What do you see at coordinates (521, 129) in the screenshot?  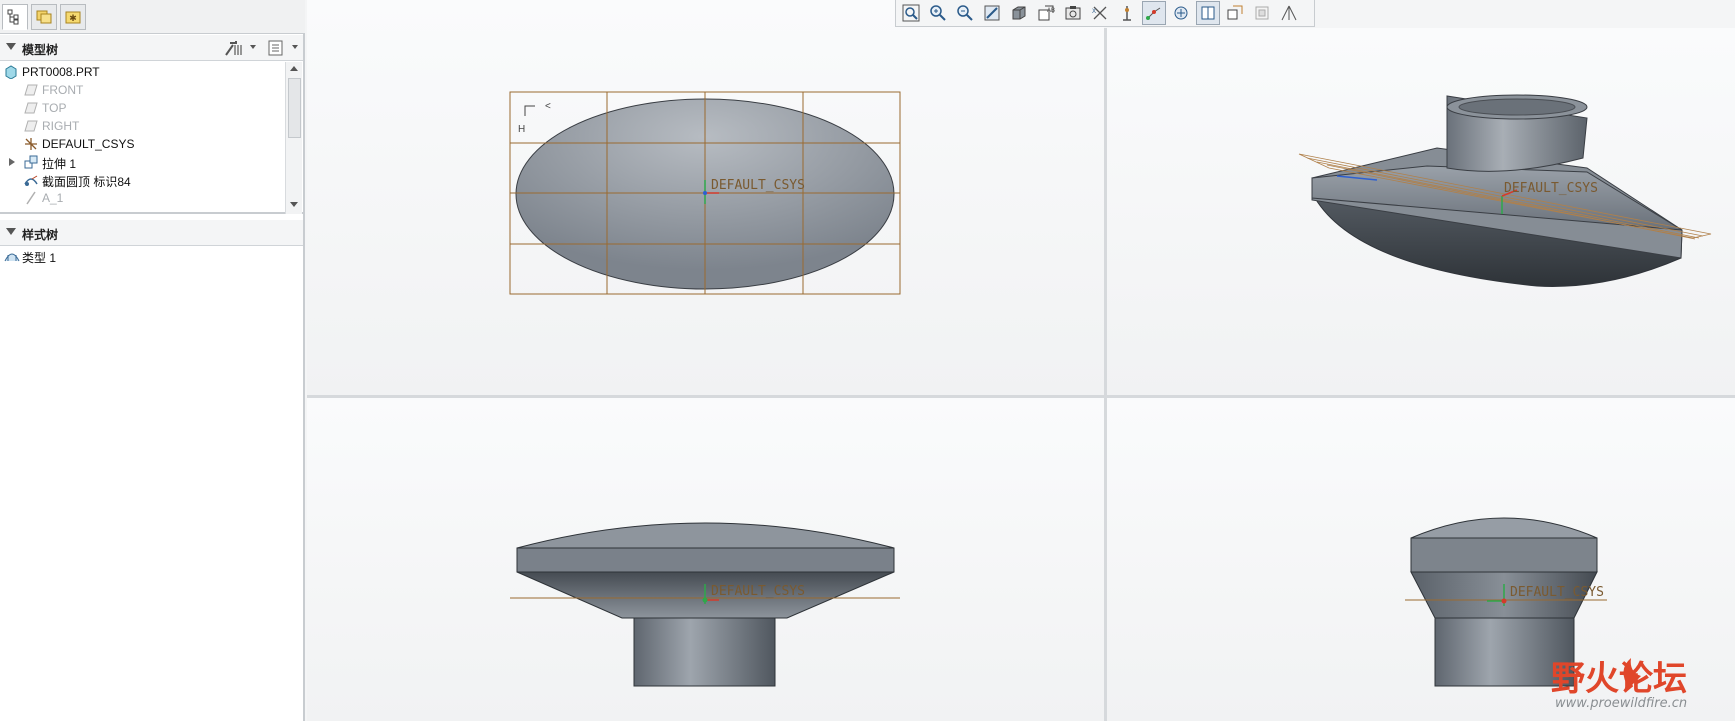 I see `svg-text: H` at bounding box center [521, 129].